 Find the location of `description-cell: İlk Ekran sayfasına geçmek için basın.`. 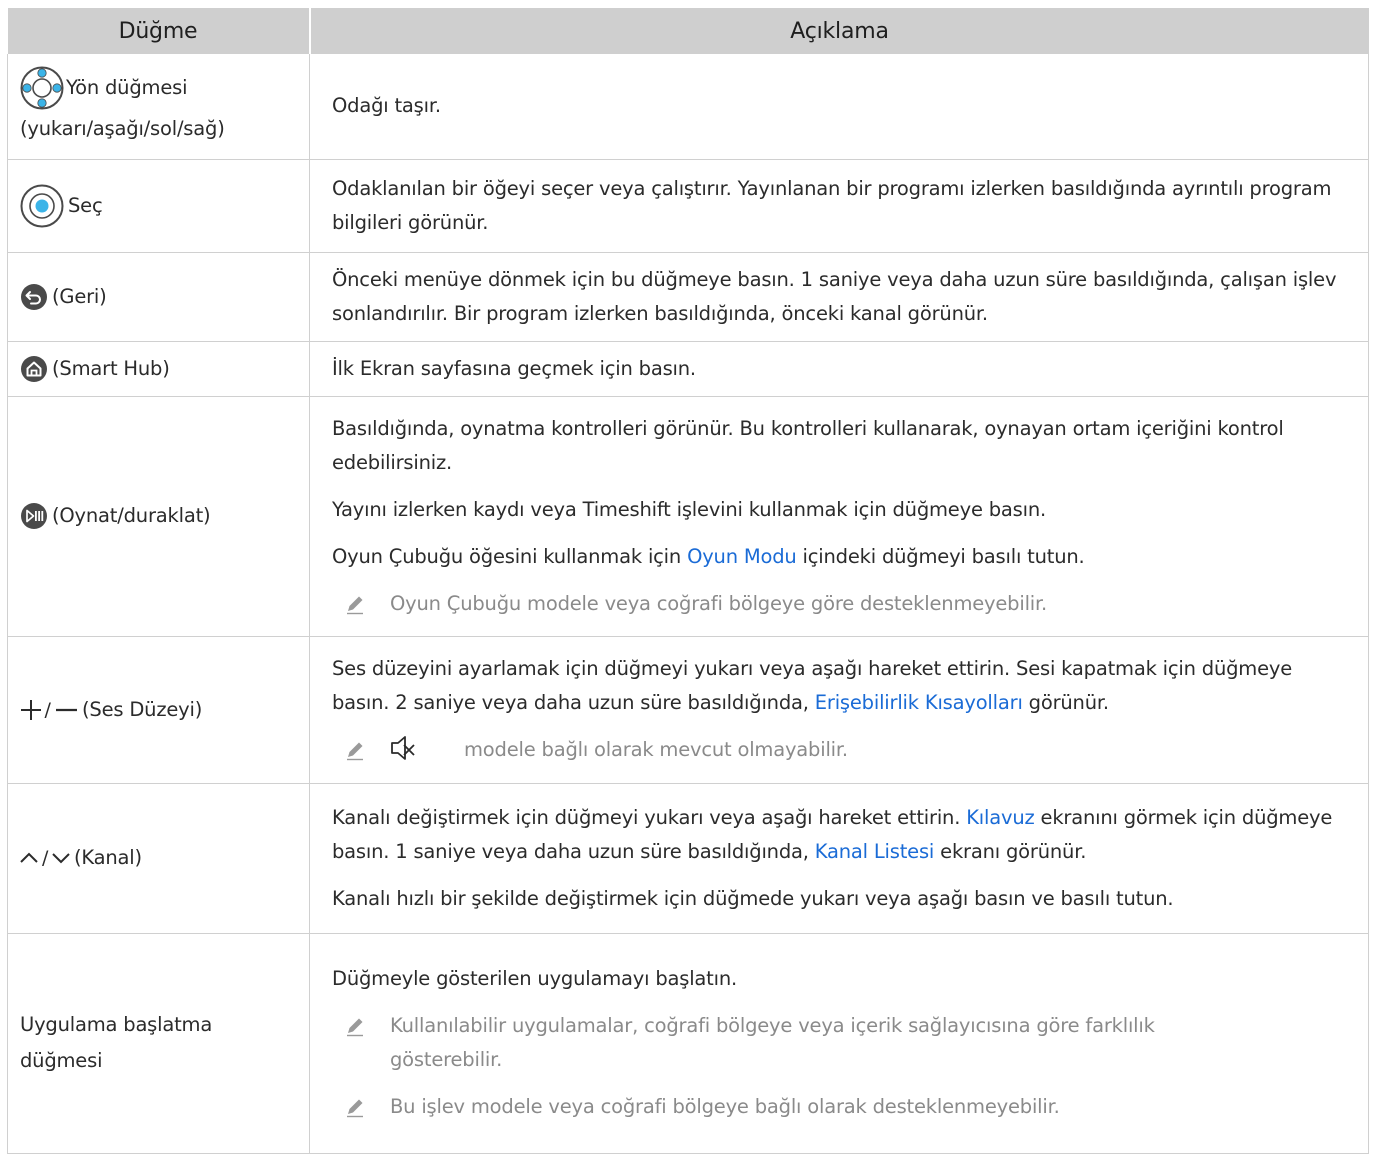

description-cell: İlk Ekran sayfasına geçmek için basın. is located at coordinates (839, 368).